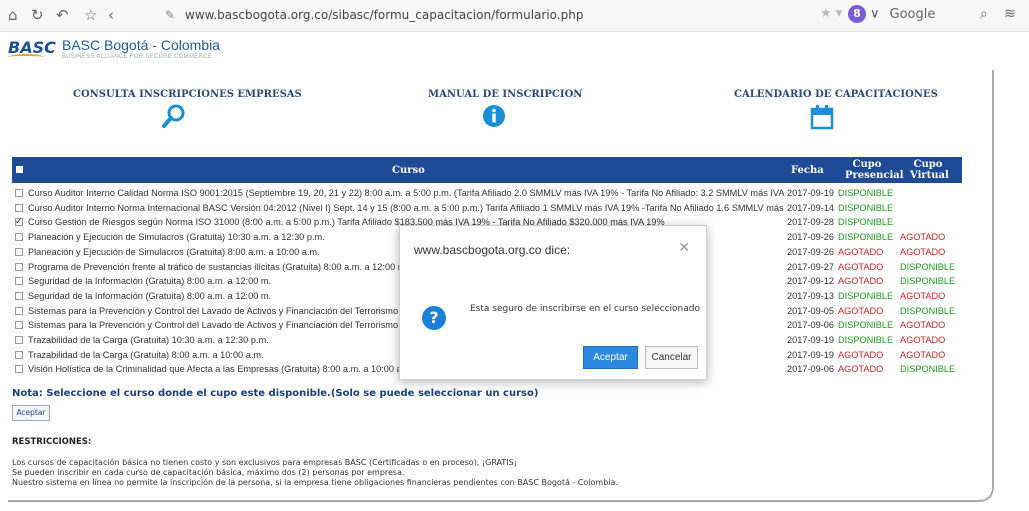 The image size is (1029, 511). Describe the element at coordinates (494, 116) in the screenshot. I see `info-icon` at that location.